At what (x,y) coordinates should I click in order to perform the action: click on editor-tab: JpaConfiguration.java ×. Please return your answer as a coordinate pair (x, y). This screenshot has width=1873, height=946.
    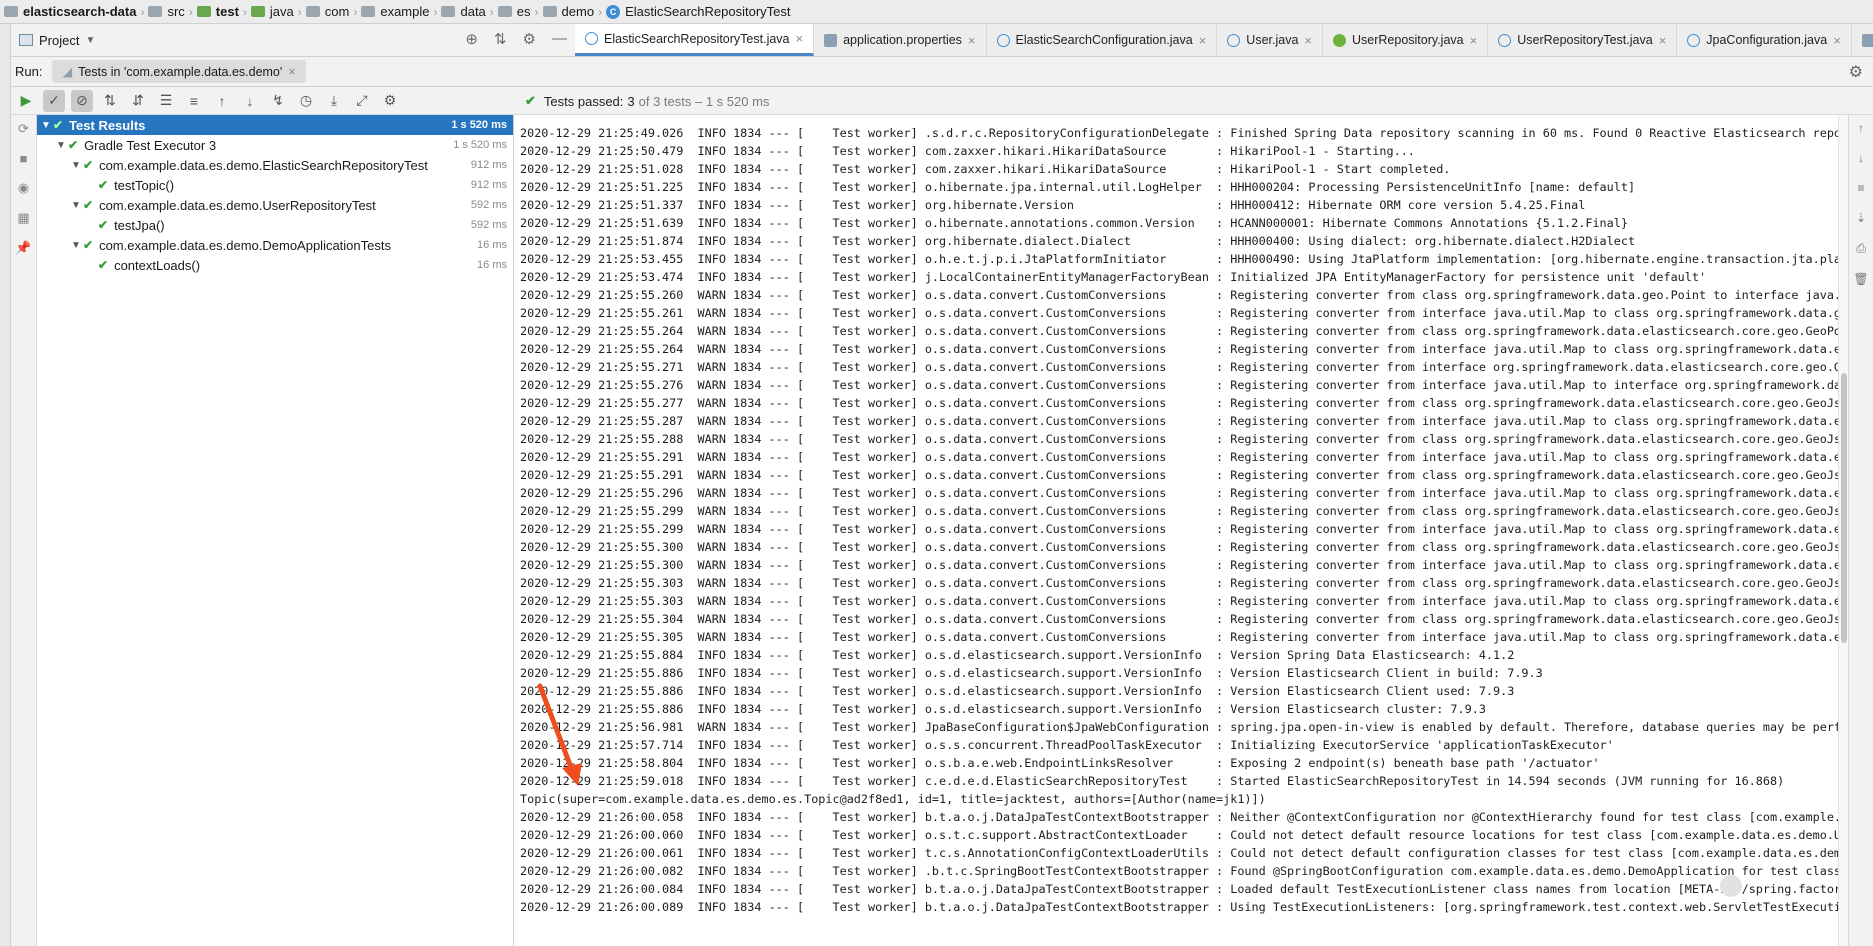
    Looking at the image, I should click on (1764, 40).